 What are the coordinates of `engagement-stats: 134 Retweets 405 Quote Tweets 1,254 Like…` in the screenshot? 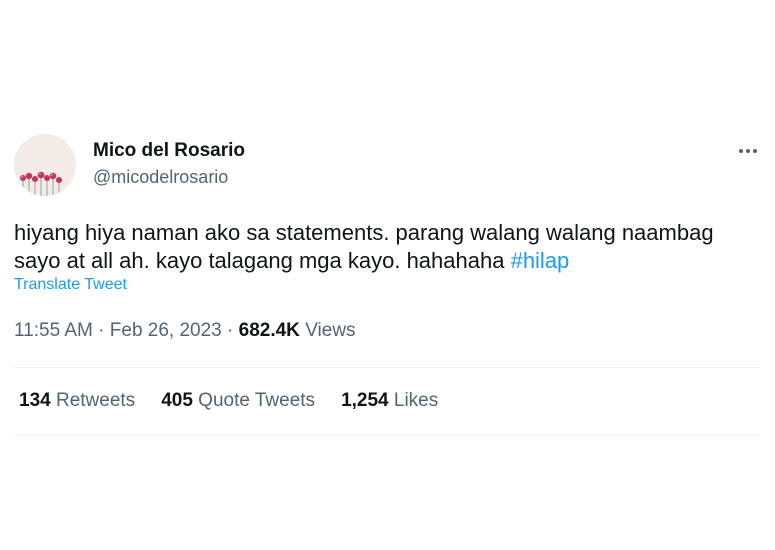 It's located at (228, 401).